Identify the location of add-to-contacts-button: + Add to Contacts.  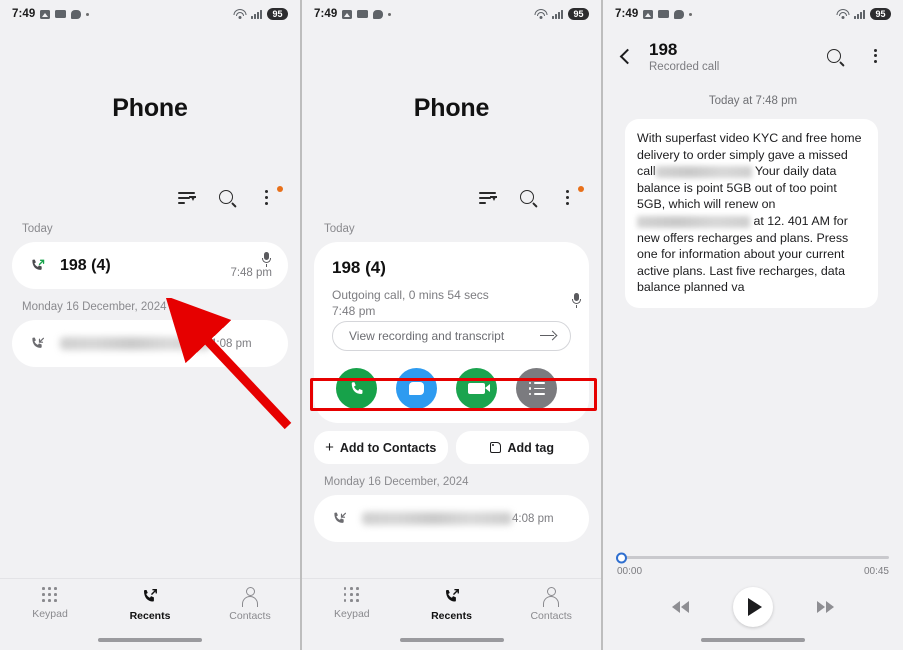
(381, 447).